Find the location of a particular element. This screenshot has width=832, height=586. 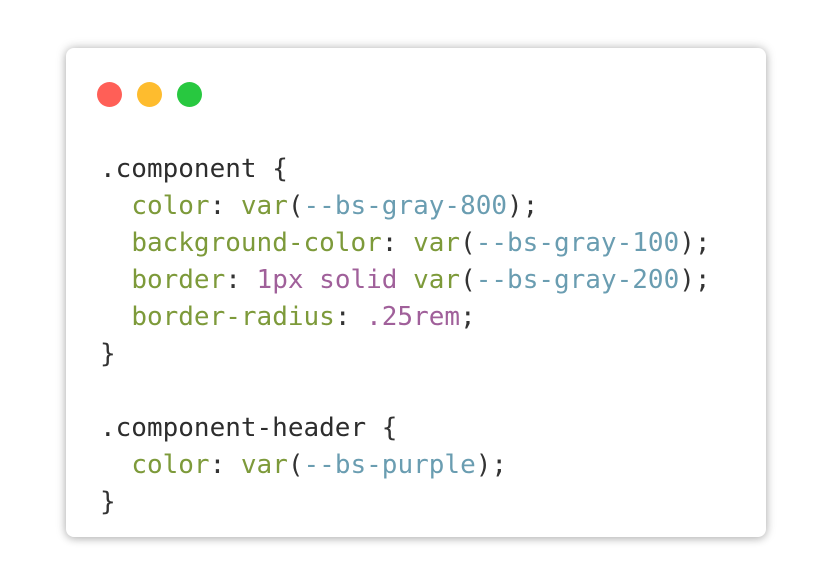

code-line: color: var(--bs-gray-800); is located at coordinates (405, 206).